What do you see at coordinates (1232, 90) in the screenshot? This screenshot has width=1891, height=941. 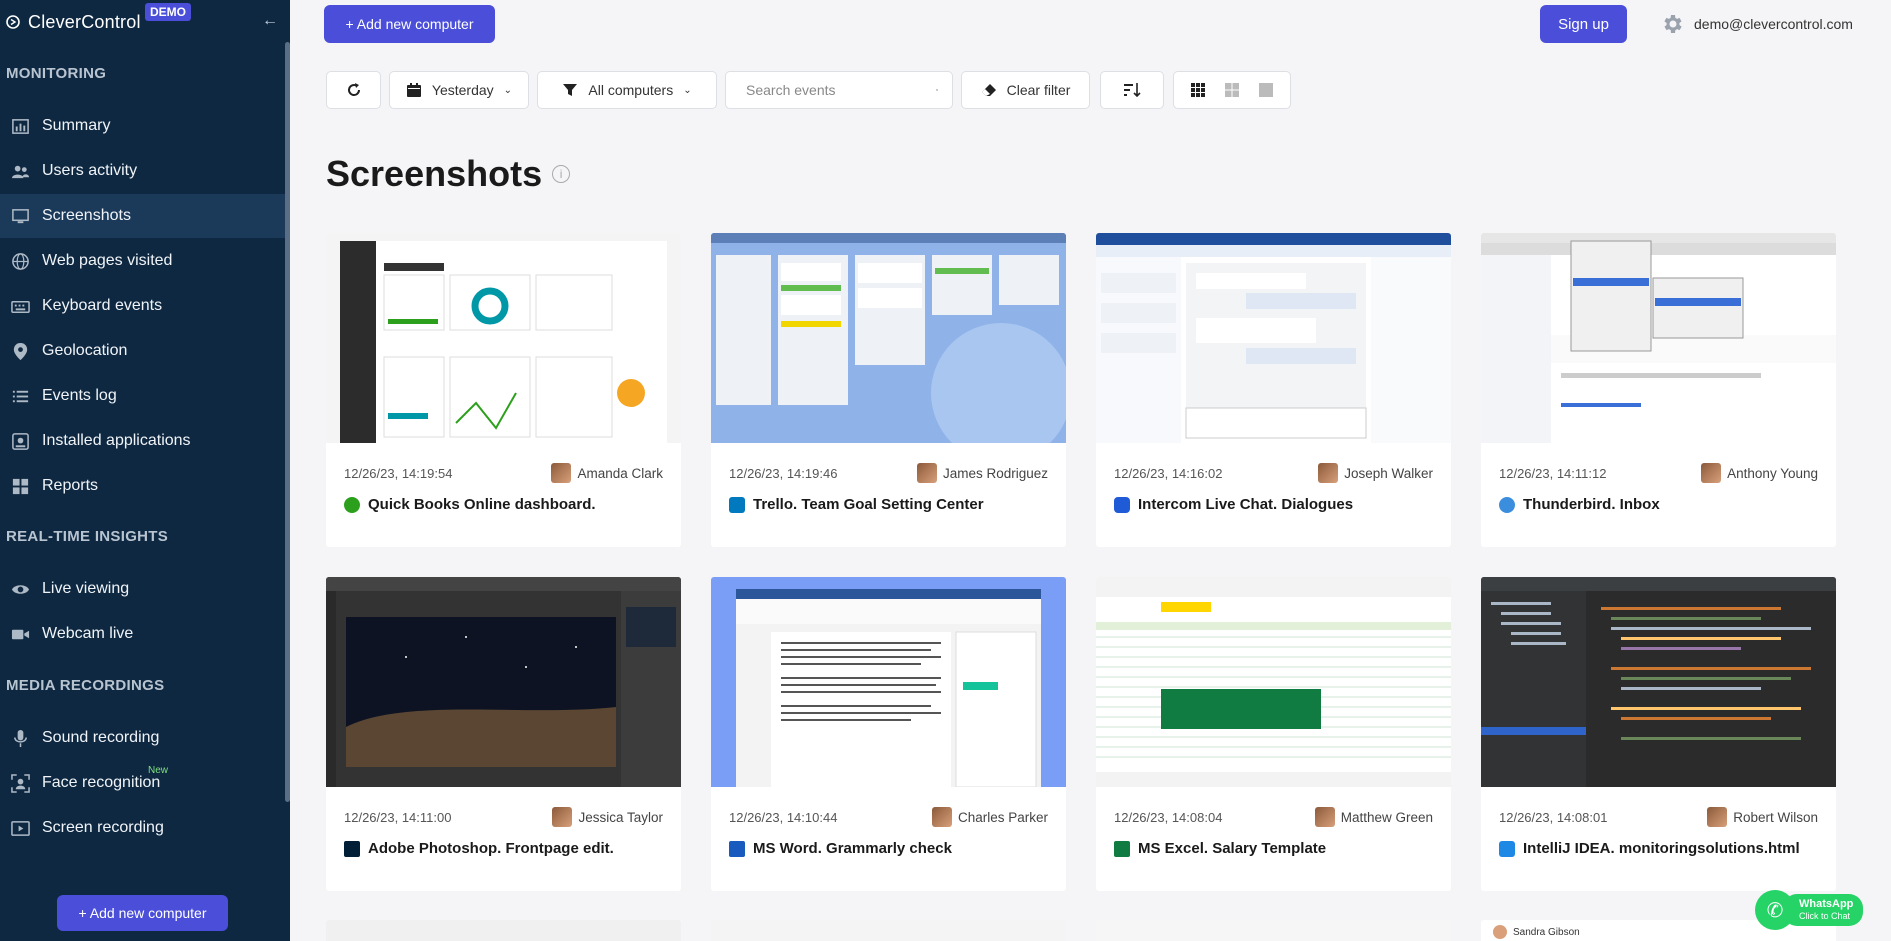 I see `medium-grid-view-icon` at bounding box center [1232, 90].